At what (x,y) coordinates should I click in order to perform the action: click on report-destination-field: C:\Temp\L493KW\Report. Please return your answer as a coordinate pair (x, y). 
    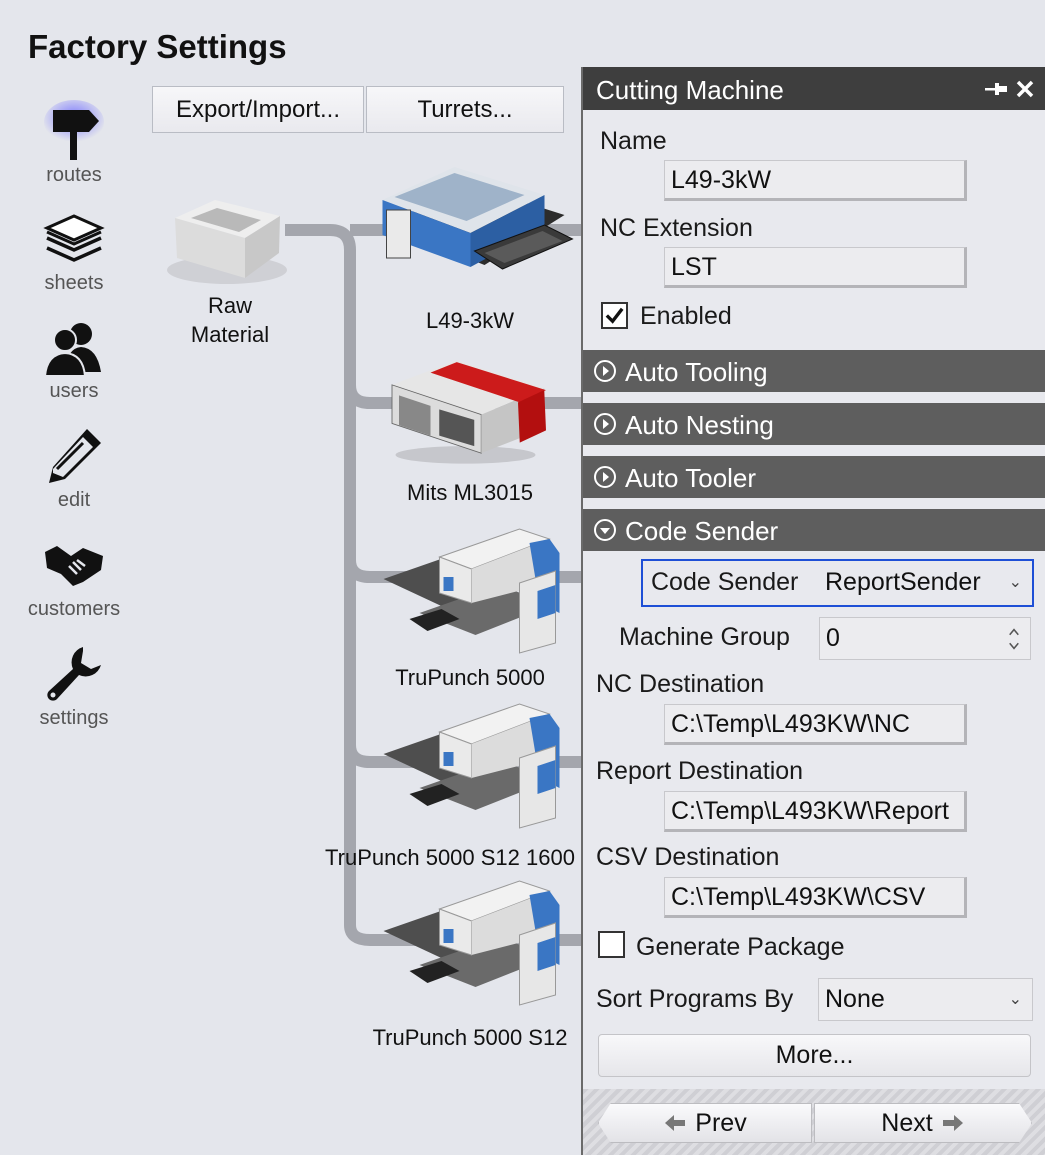
    Looking at the image, I should click on (815, 811).